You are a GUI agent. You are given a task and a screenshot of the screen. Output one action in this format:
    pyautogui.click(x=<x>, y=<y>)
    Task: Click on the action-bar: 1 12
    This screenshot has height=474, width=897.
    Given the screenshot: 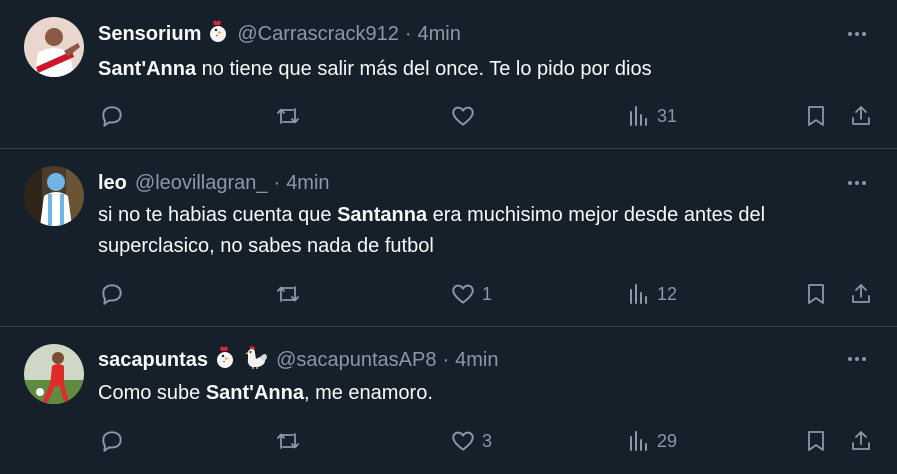 What is the action you would take?
    pyautogui.click(x=448, y=294)
    